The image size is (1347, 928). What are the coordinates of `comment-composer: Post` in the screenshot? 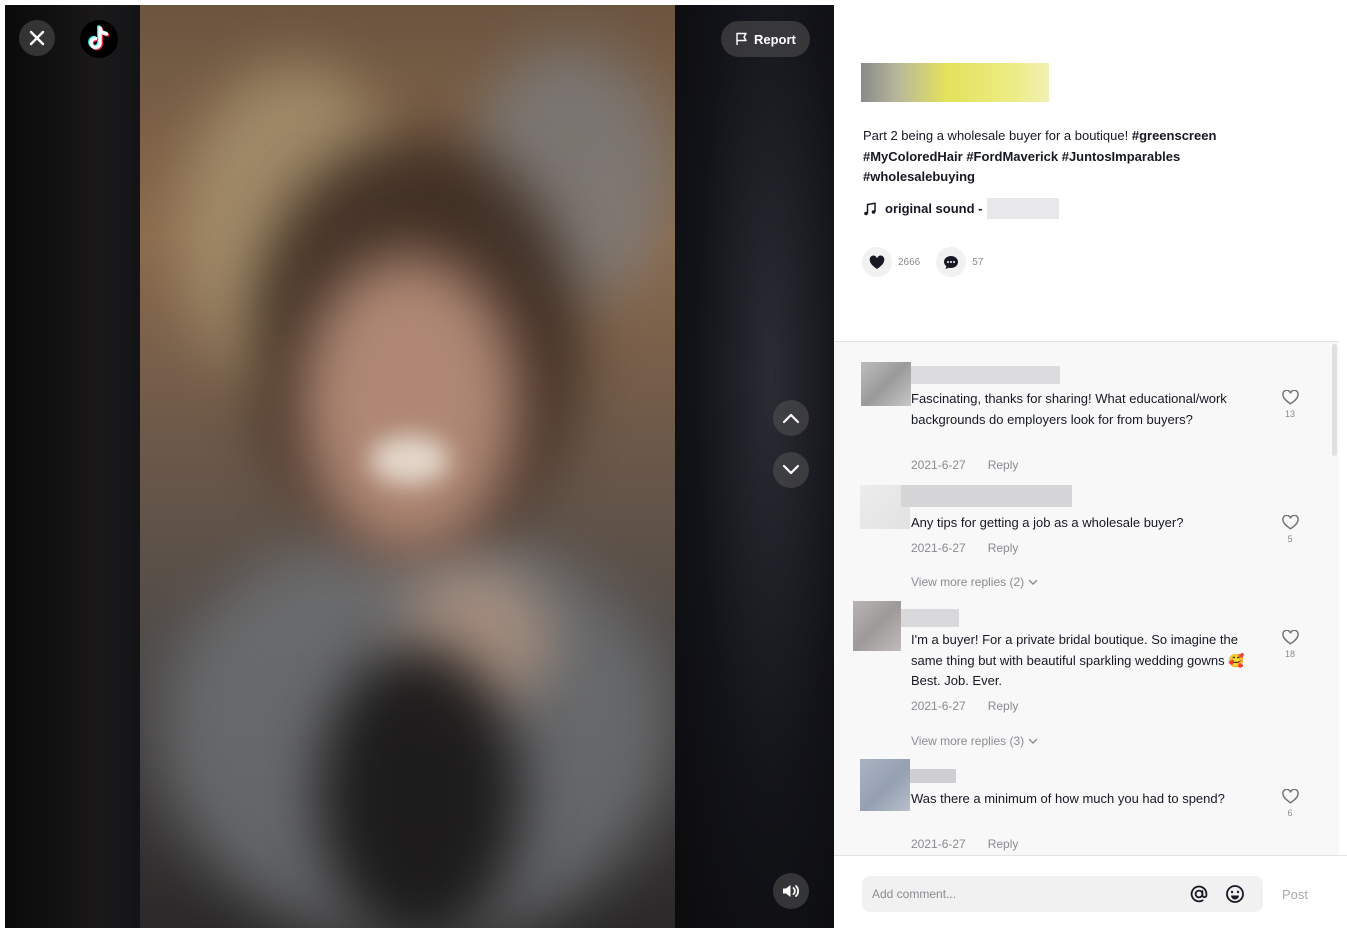 It's located at (1090, 891).